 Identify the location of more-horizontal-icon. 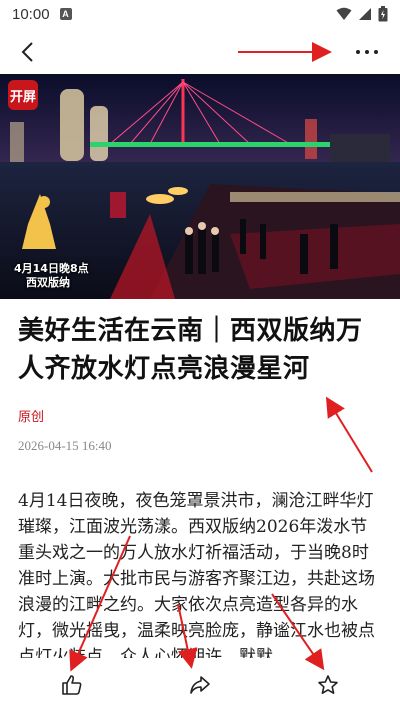
(367, 52).